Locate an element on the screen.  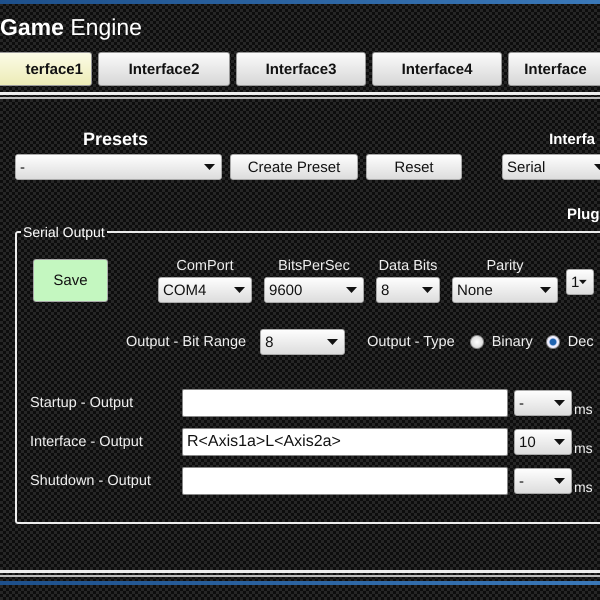
radio-label: Dec is located at coordinates (581, 342).